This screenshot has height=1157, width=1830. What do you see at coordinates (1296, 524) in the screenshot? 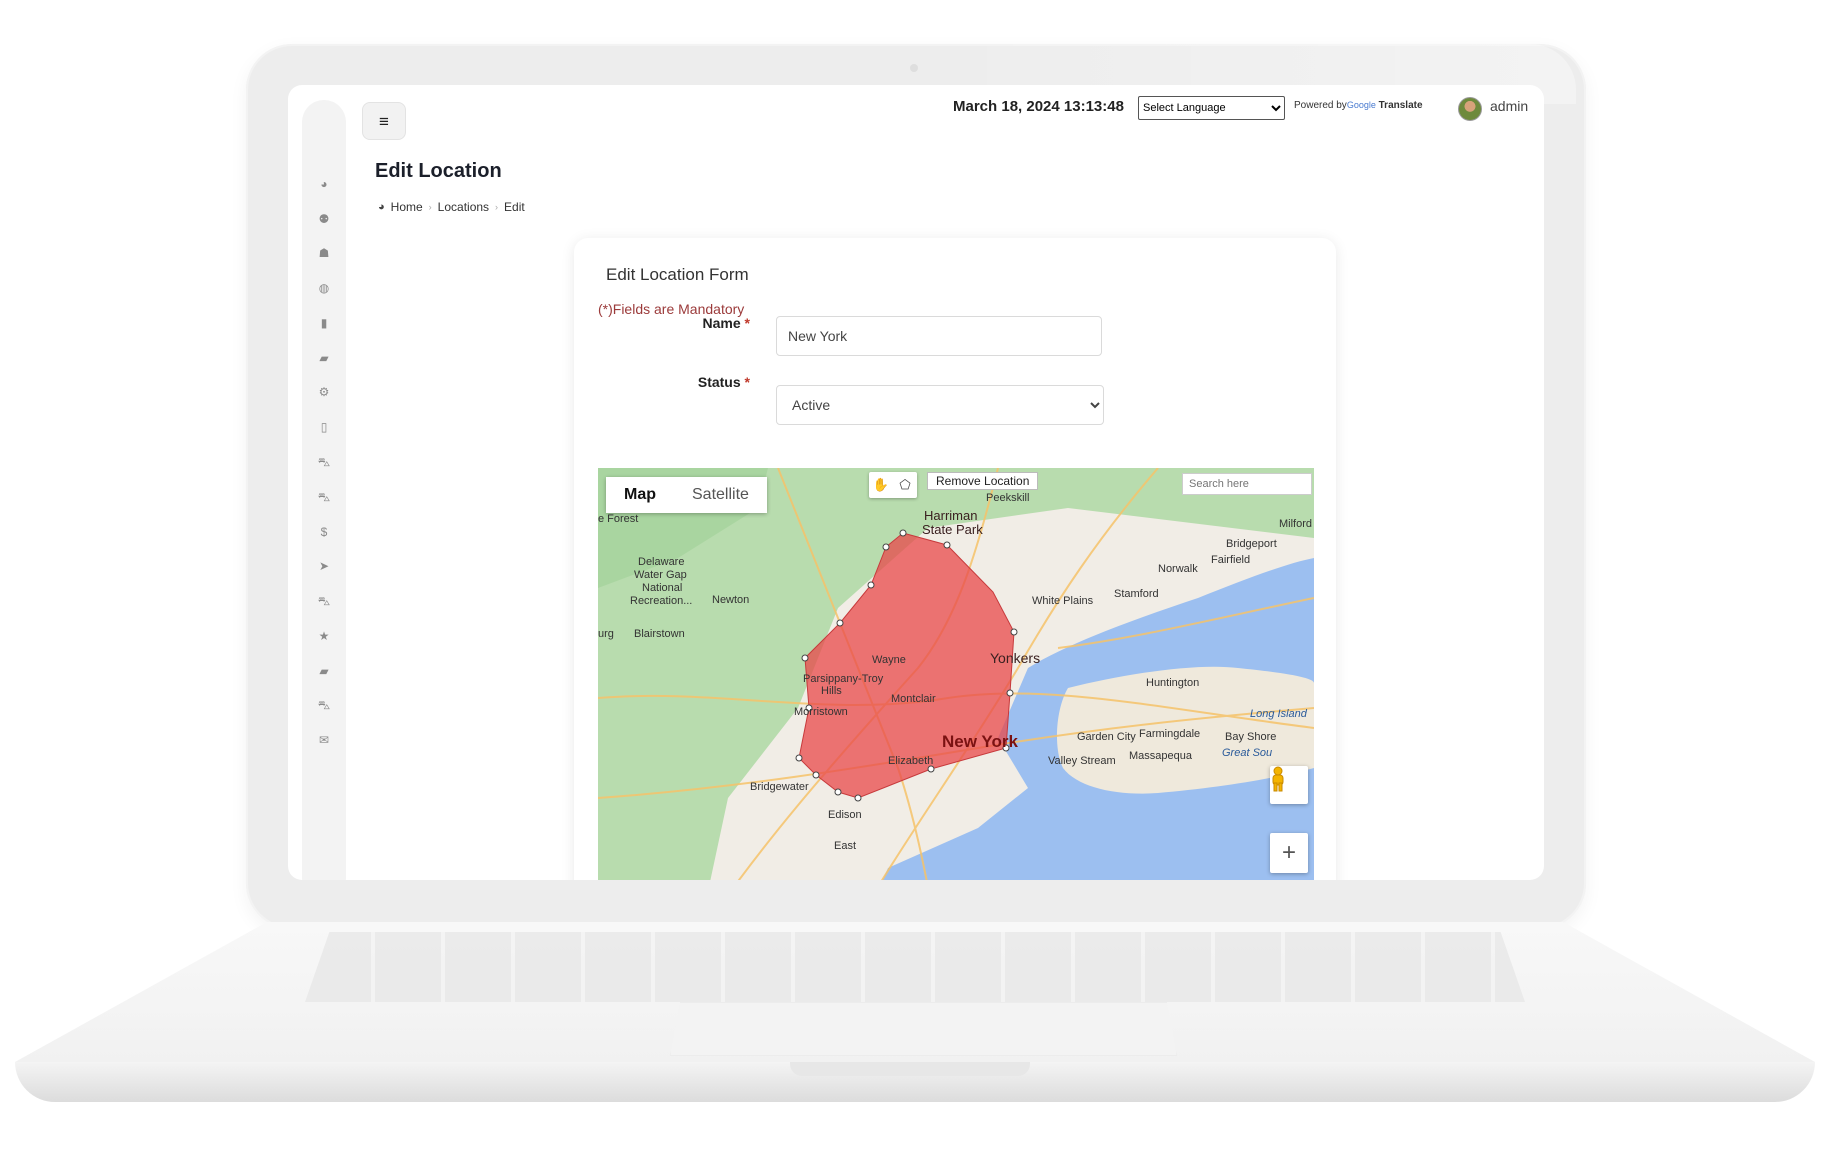
I see `map-label-milford: Milford` at bounding box center [1296, 524].